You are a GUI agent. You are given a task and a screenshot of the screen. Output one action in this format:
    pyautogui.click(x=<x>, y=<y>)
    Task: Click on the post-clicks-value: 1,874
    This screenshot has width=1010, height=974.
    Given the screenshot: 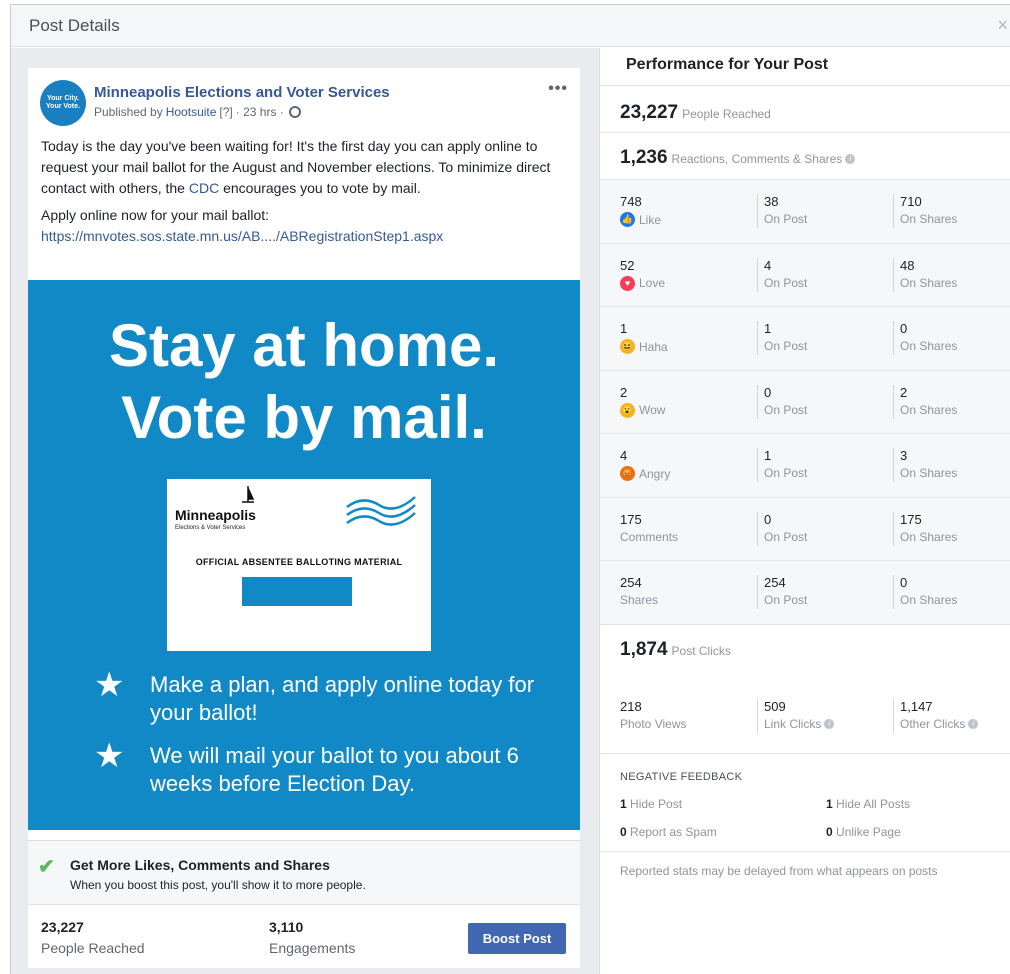 What is the action you would take?
    pyautogui.click(x=644, y=649)
    